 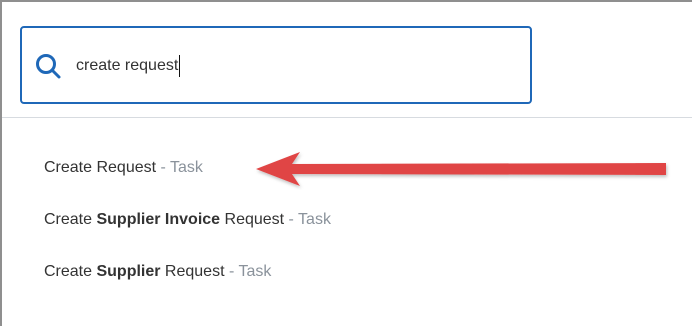 What do you see at coordinates (286, 66) in the screenshot?
I see `search-input: create request` at bounding box center [286, 66].